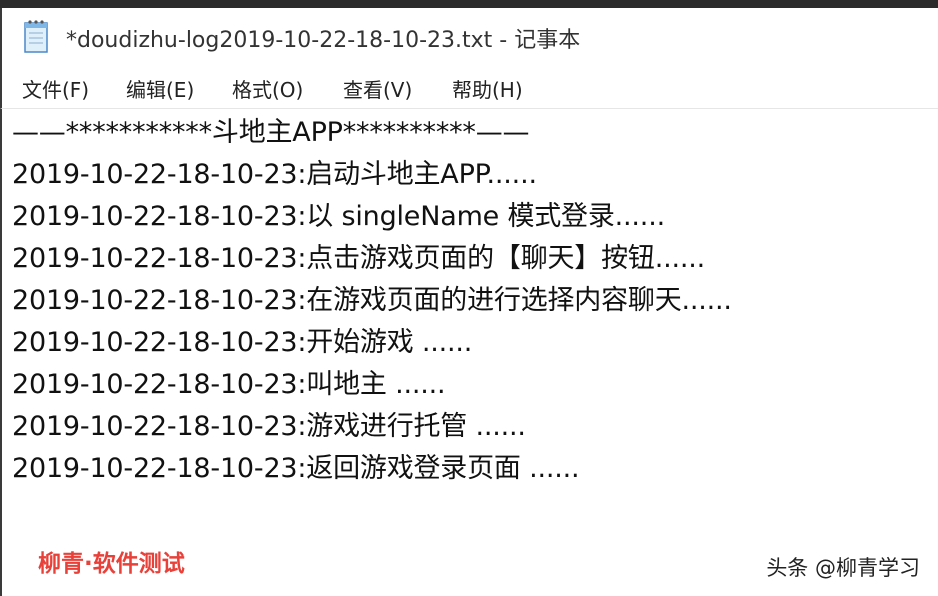  What do you see at coordinates (469, 4) in the screenshot?
I see `background-window-strip` at bounding box center [469, 4].